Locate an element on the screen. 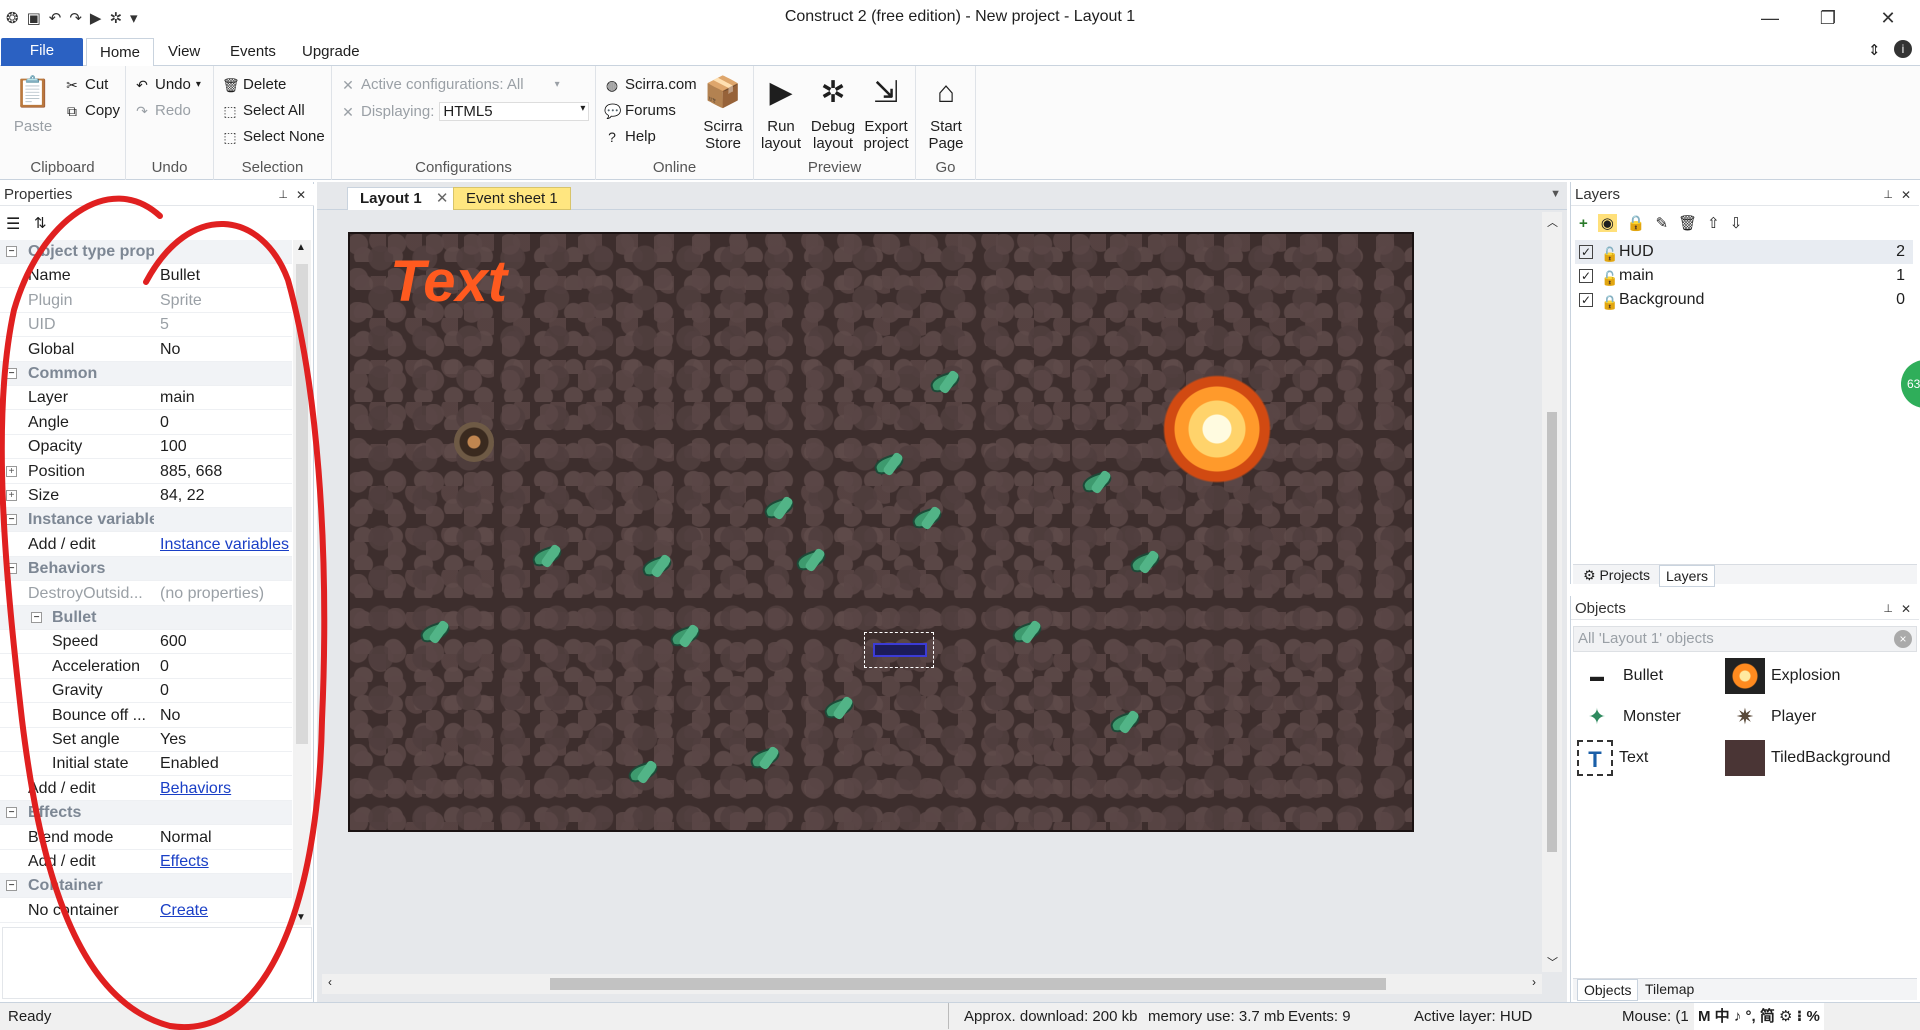 This screenshot has height=1030, width=1920. add-layer-icon: + is located at coordinates (1583, 223).